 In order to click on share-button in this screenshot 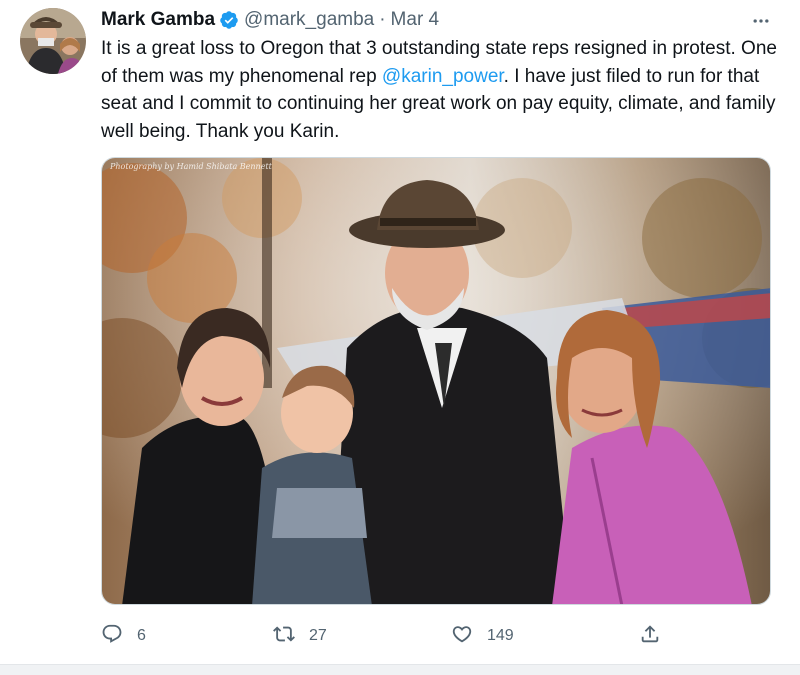, I will do `click(650, 636)`.